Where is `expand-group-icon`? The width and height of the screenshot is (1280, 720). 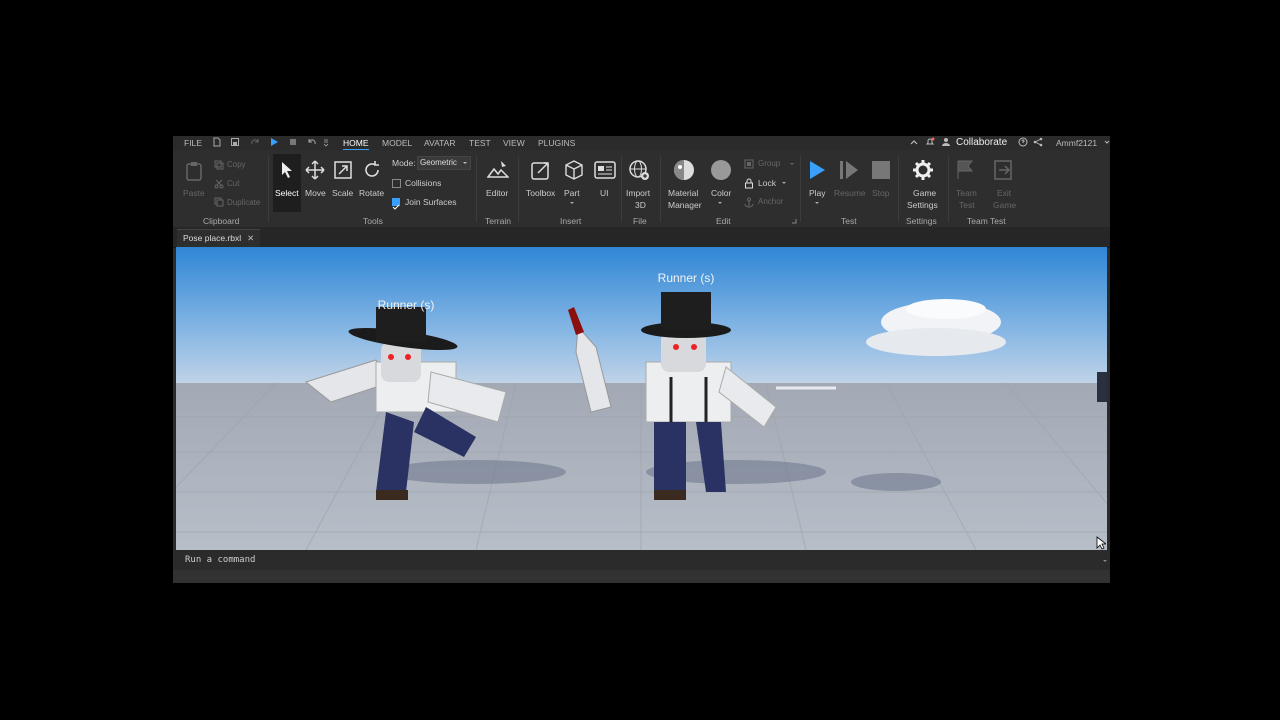
expand-group-icon is located at coordinates (794, 221).